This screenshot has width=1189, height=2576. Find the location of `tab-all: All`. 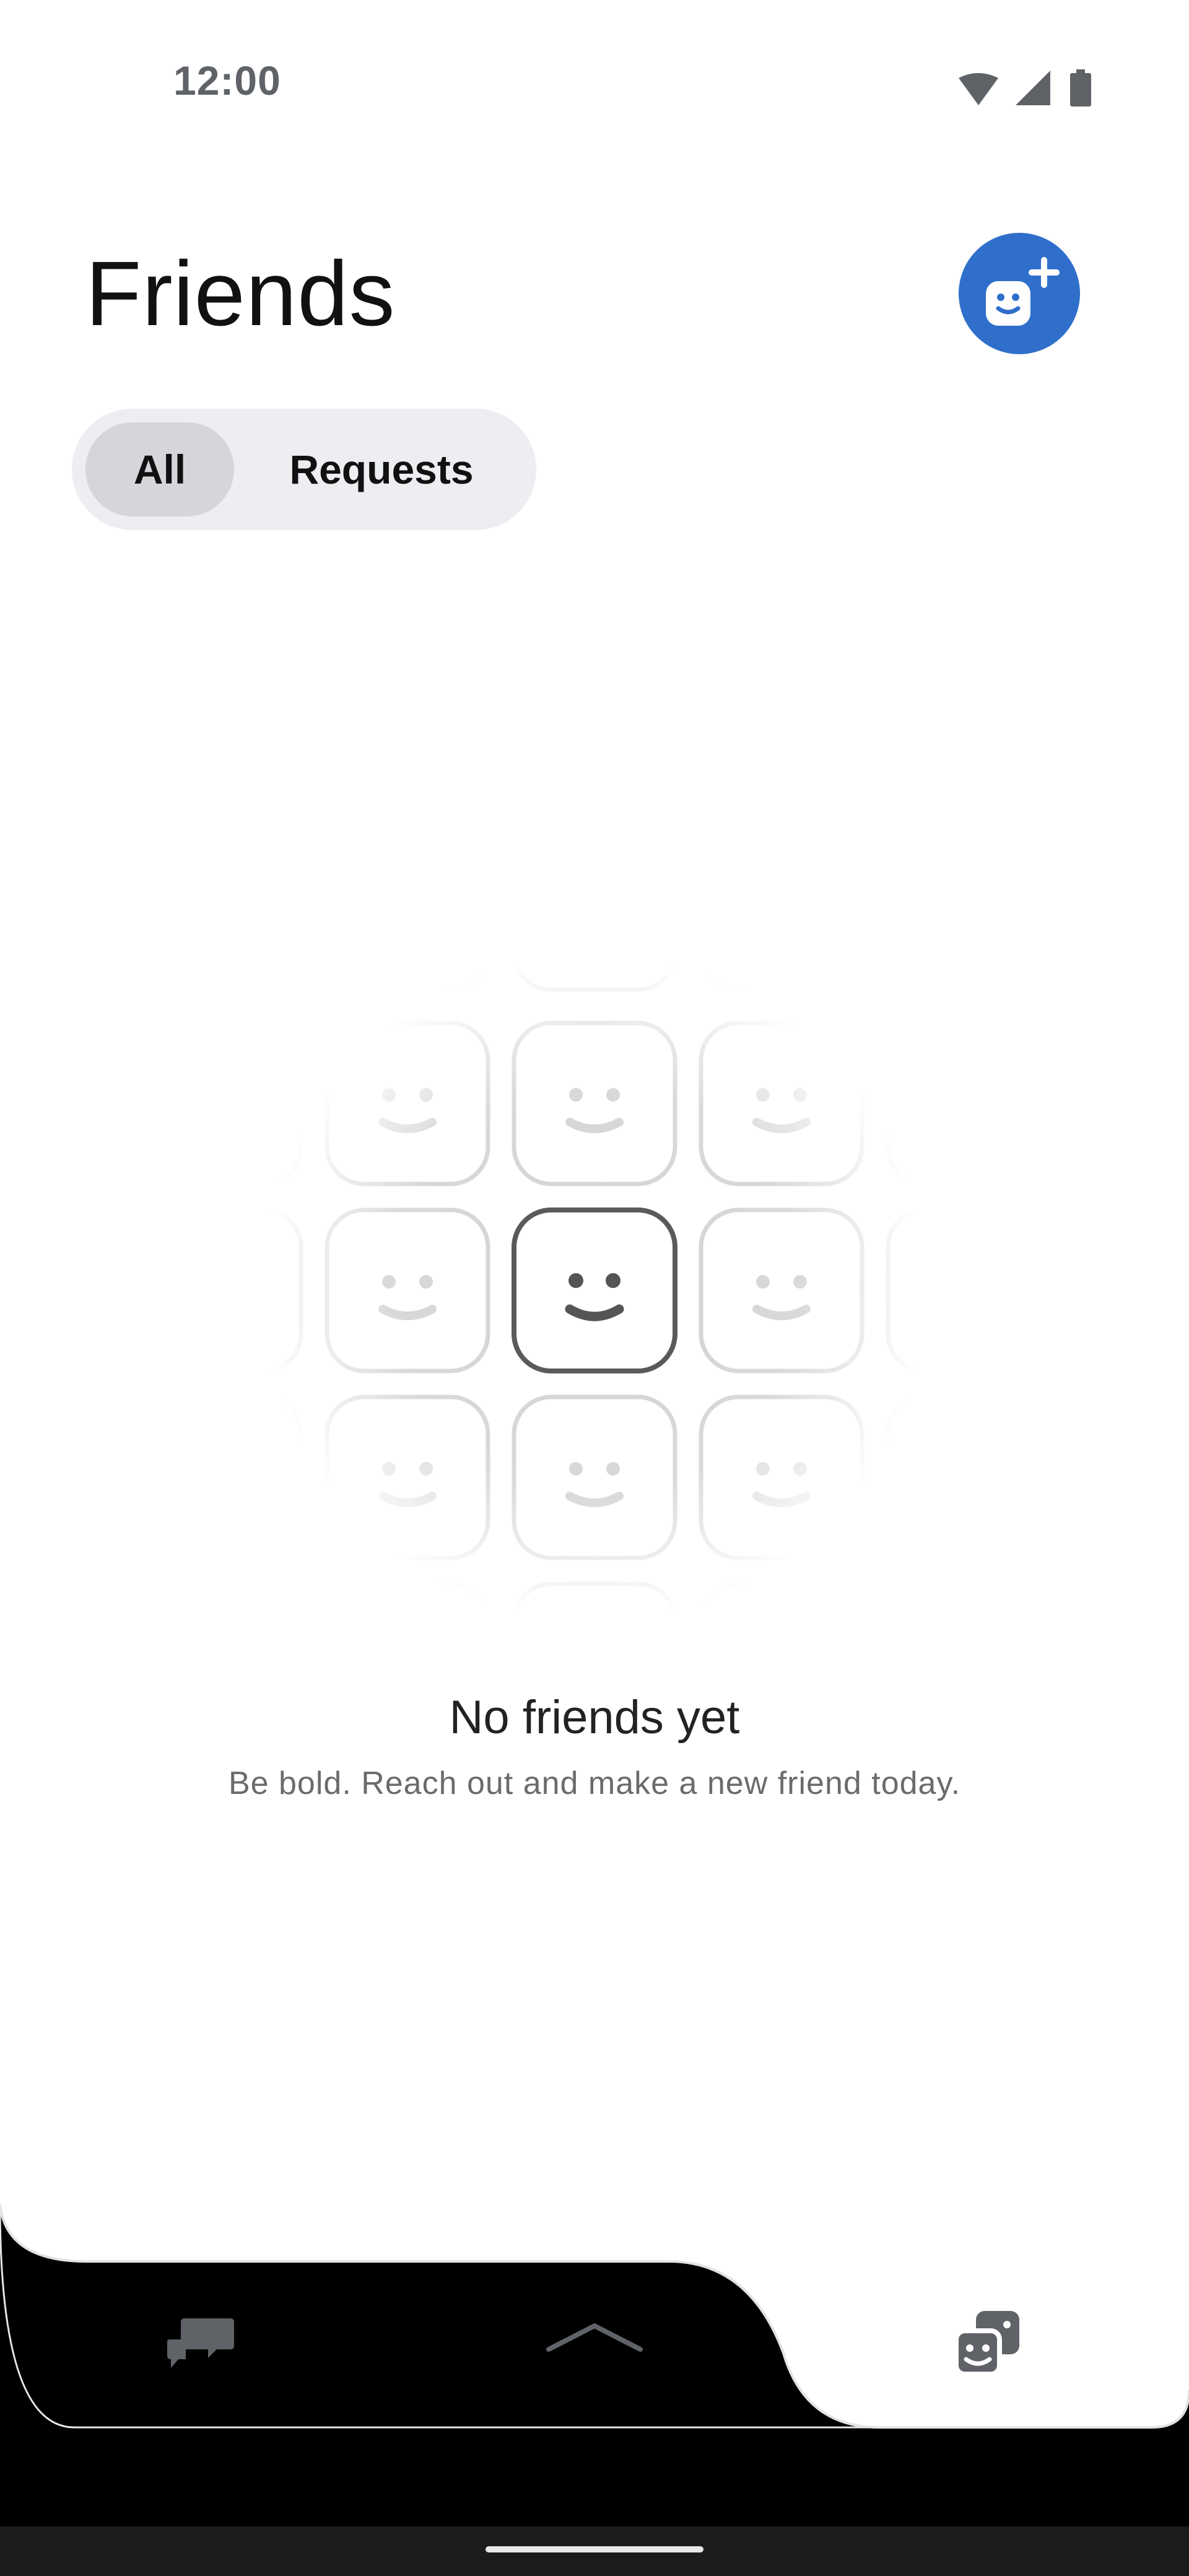

tab-all: All is located at coordinates (159, 469).